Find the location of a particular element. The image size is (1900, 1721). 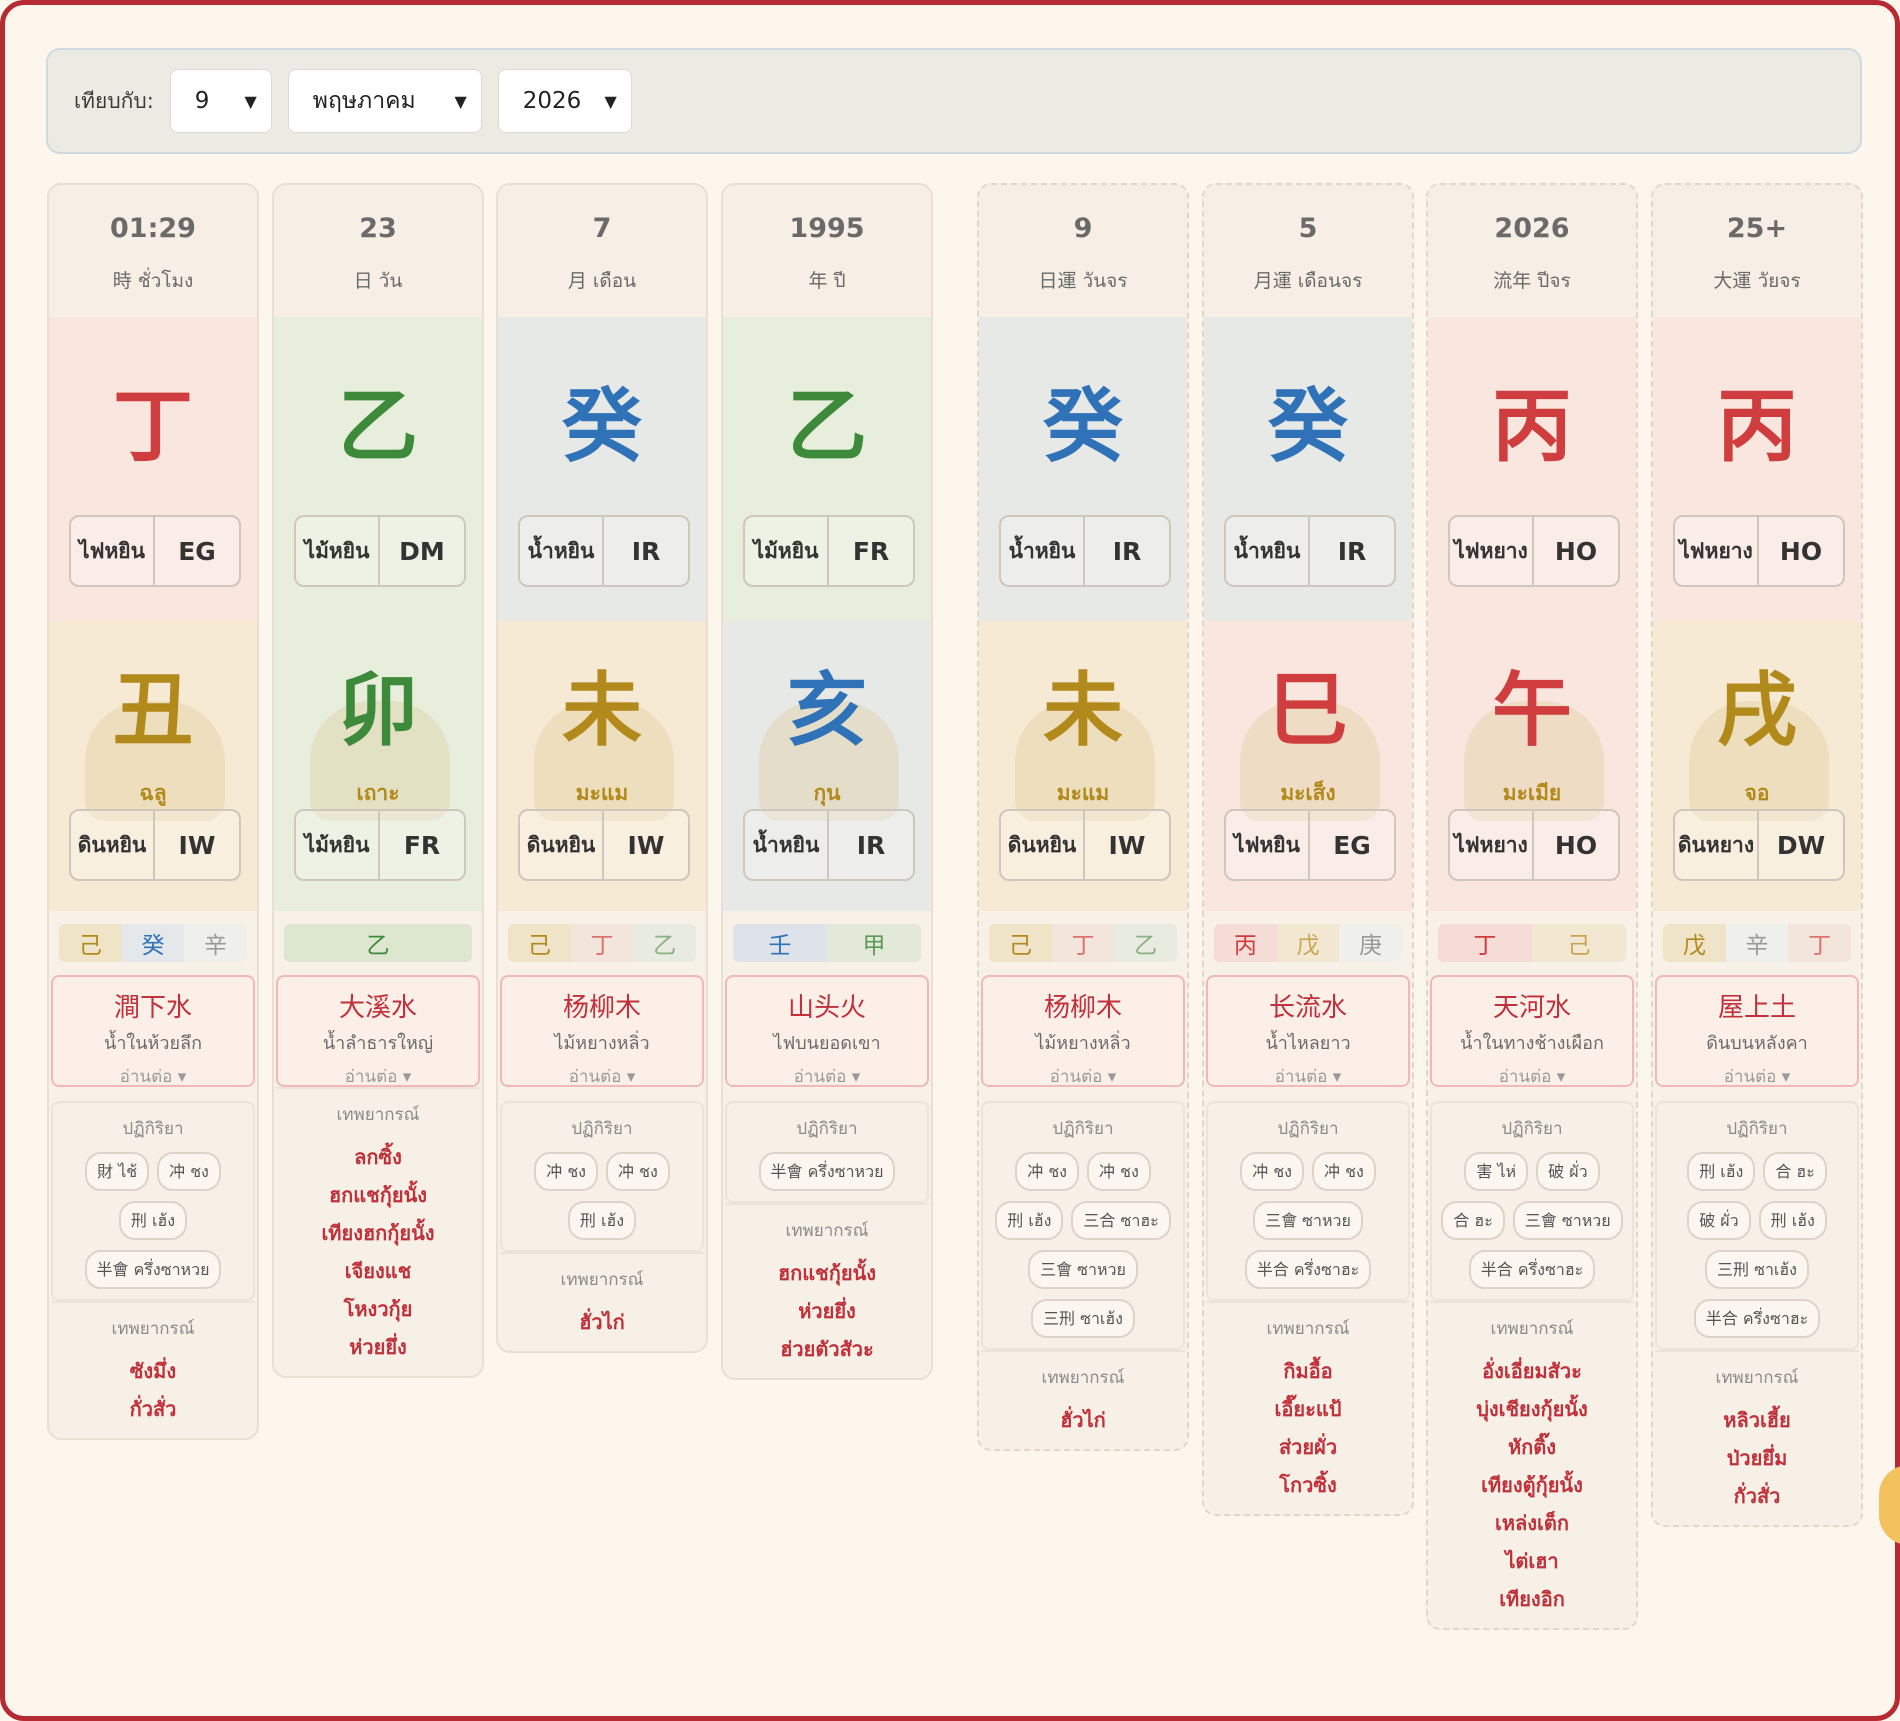

prediction-item: ไต่เฮา is located at coordinates (1532, 1561).